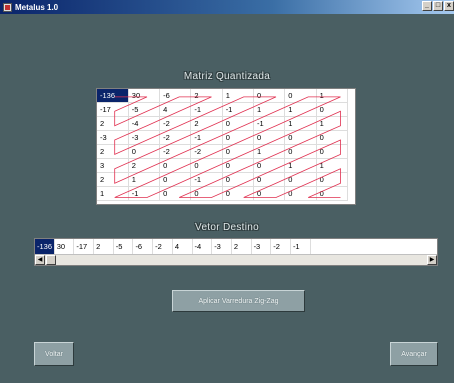 This screenshot has height=383, width=454. What do you see at coordinates (51, 260) in the screenshot?
I see `scroll-thumb` at bounding box center [51, 260].